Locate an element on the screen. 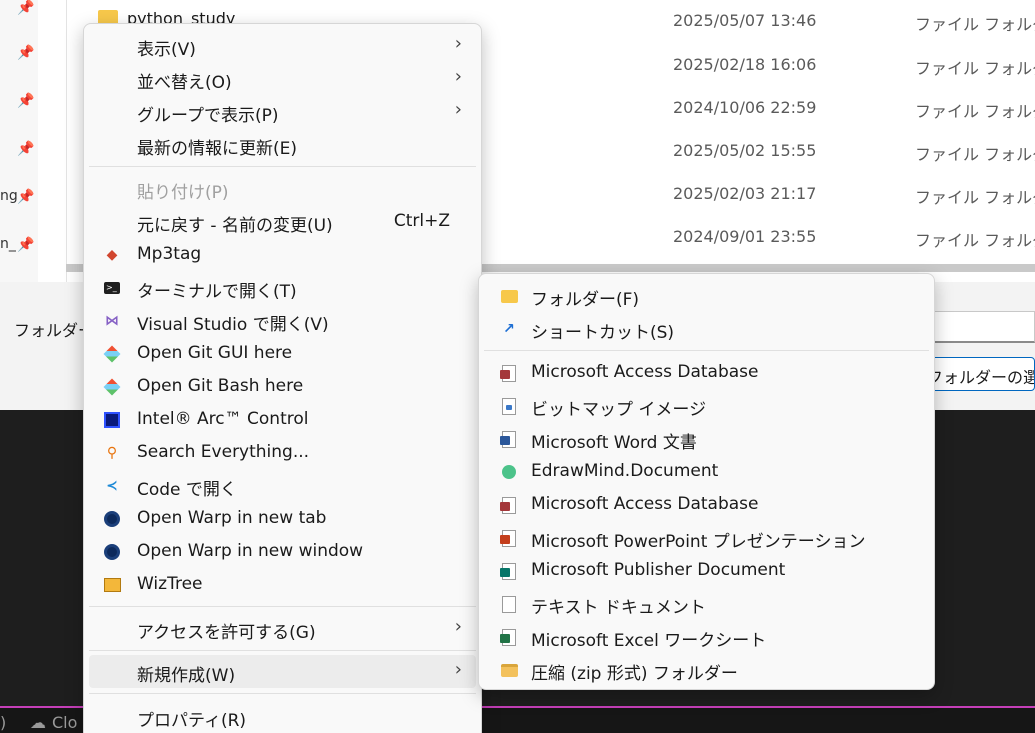 Image resolution: width=1035 pixels, height=733 pixels. submenu-item-zip-folder: 圧縮 (zip 形式) フォルダー is located at coordinates (706, 669).